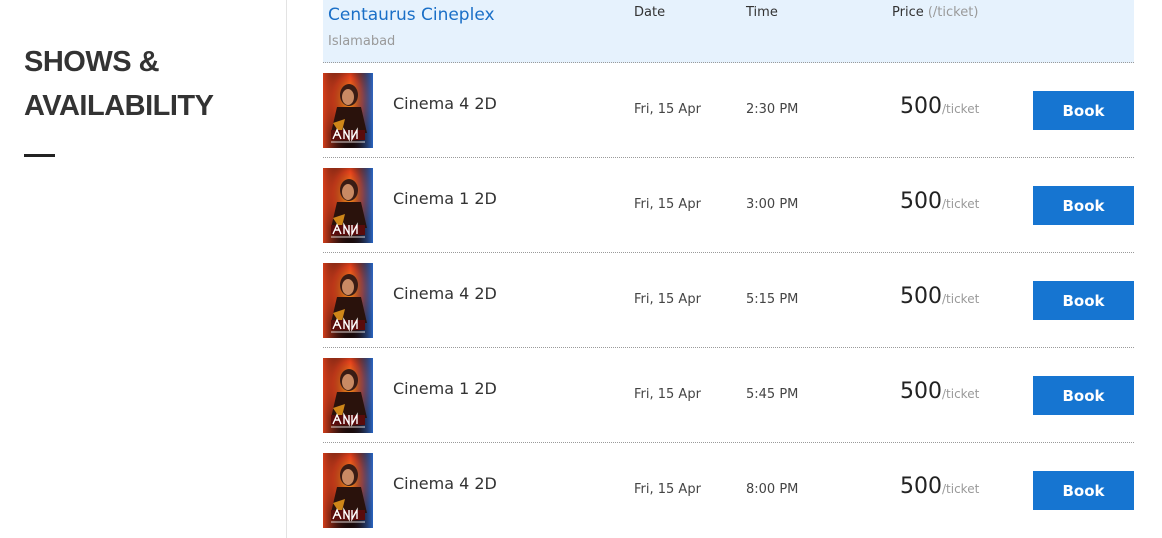 The image size is (1162, 538). I want to click on show-time: 5:45 PM, so click(772, 394).